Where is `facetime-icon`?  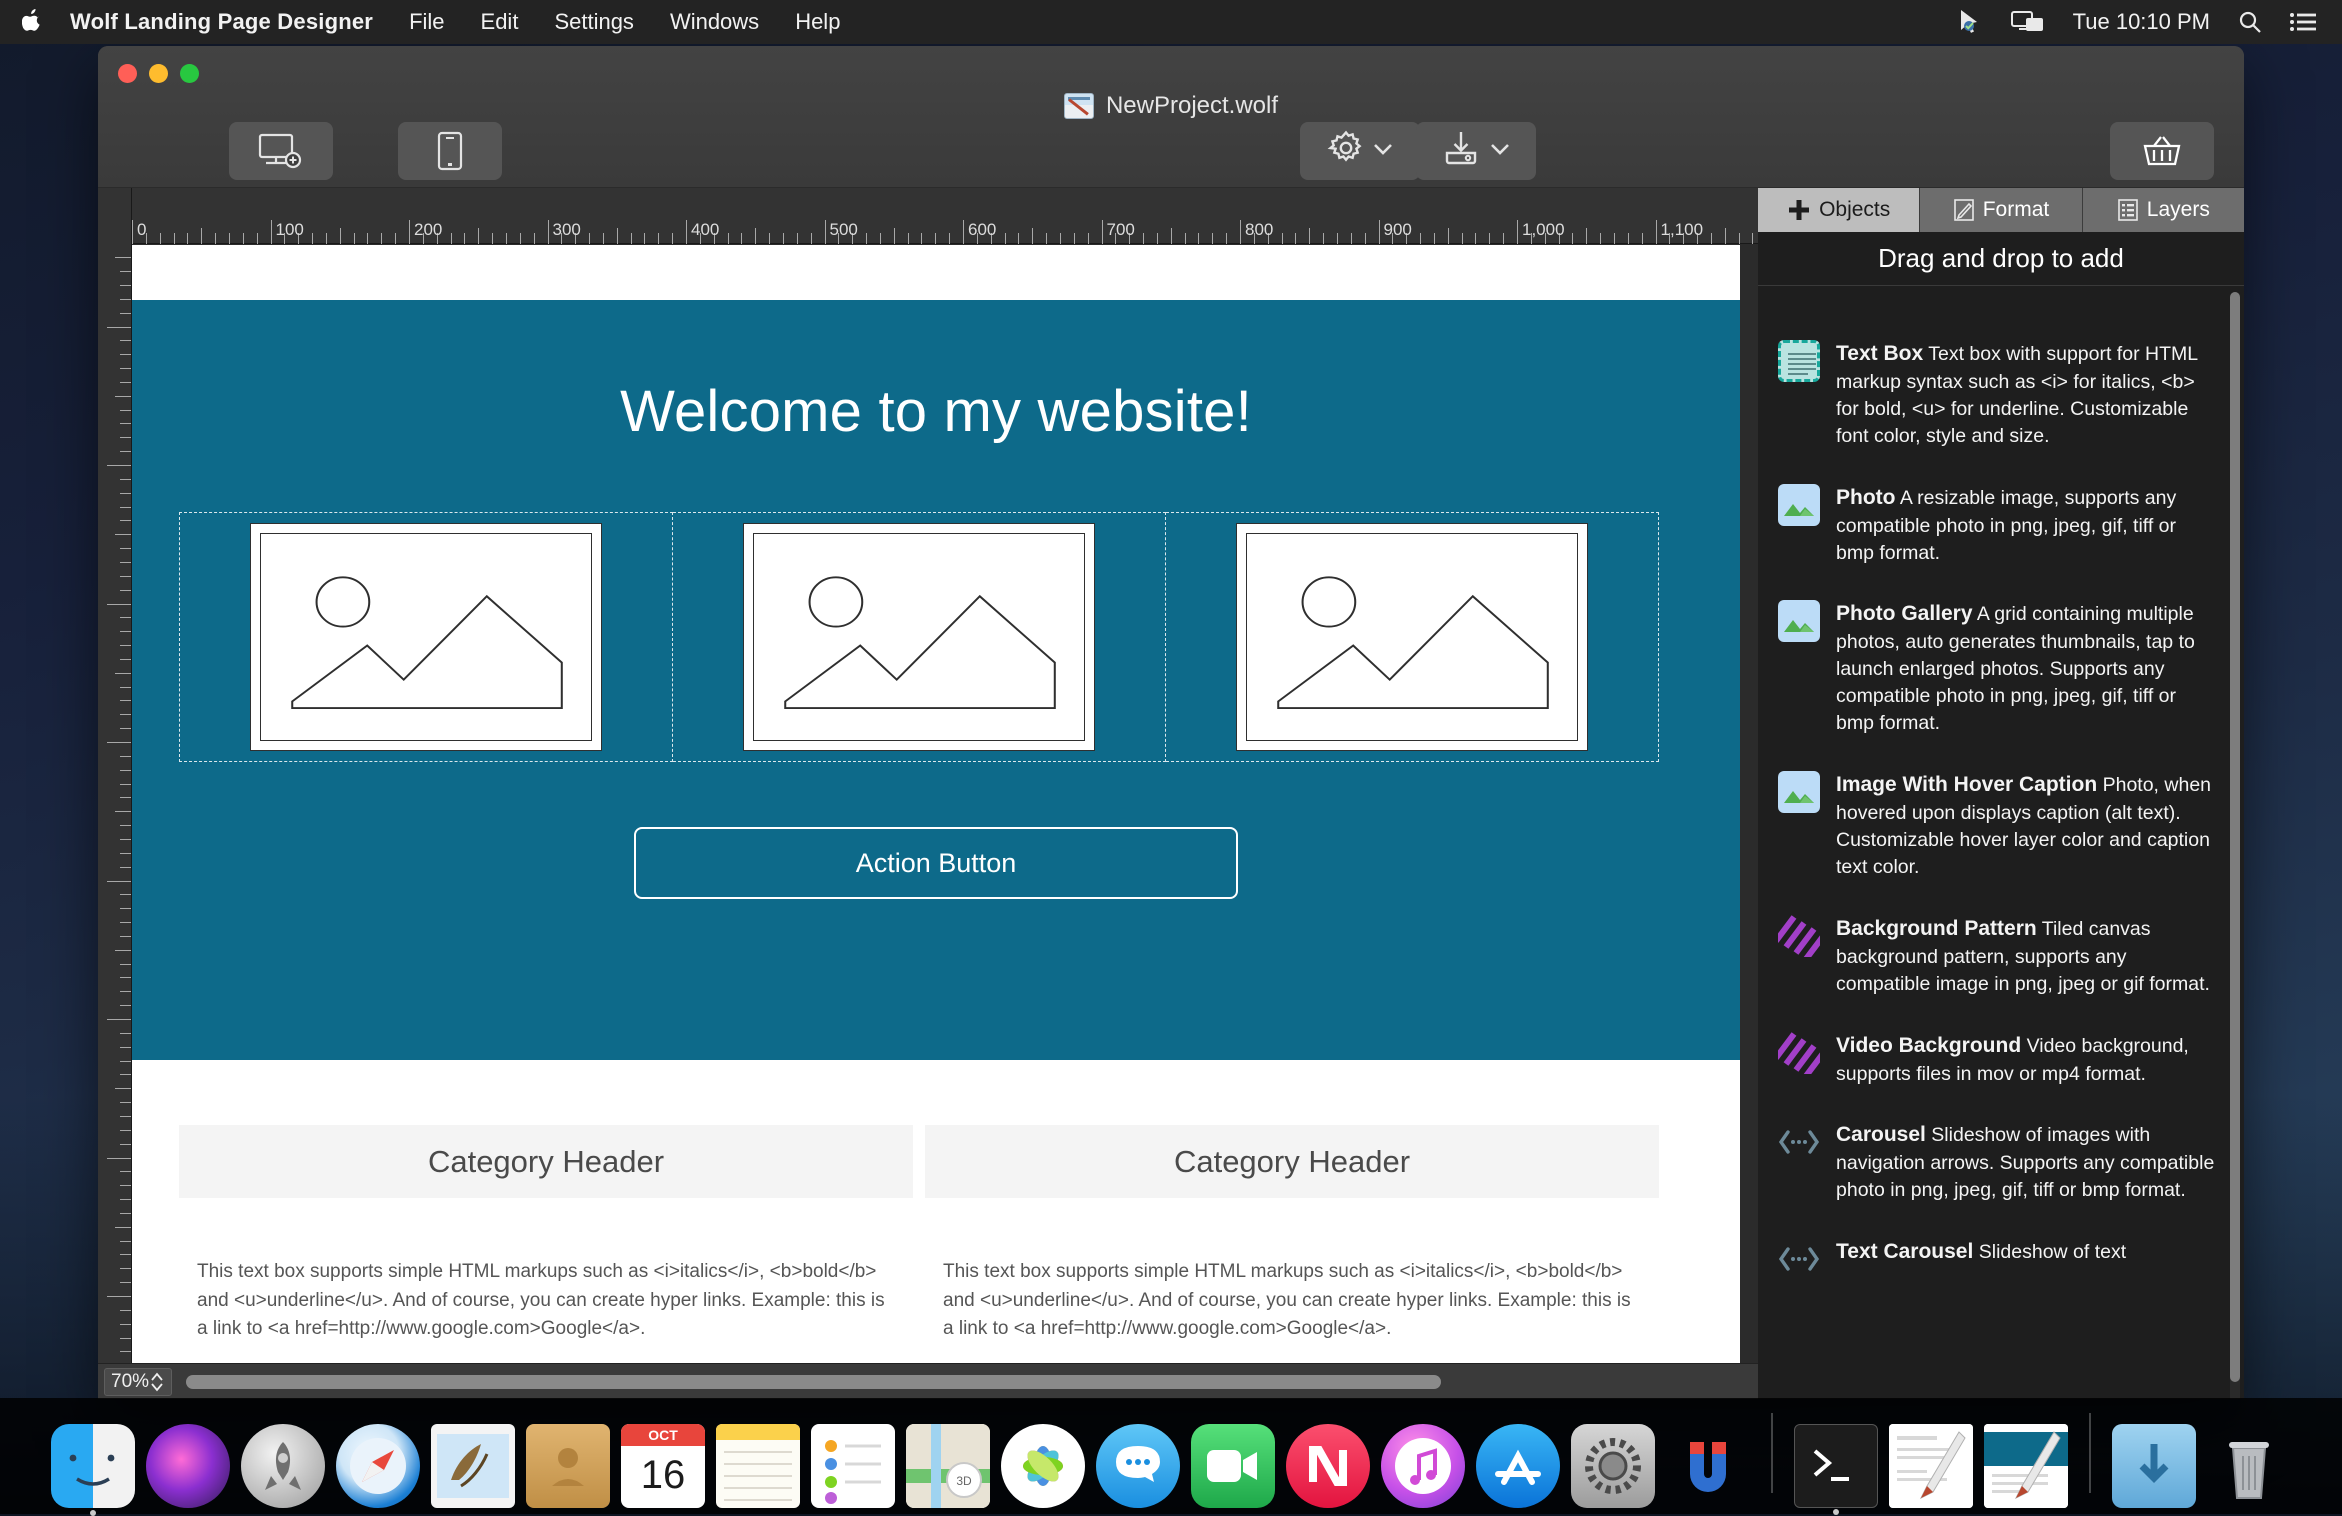
facetime-icon is located at coordinates (1233, 1466).